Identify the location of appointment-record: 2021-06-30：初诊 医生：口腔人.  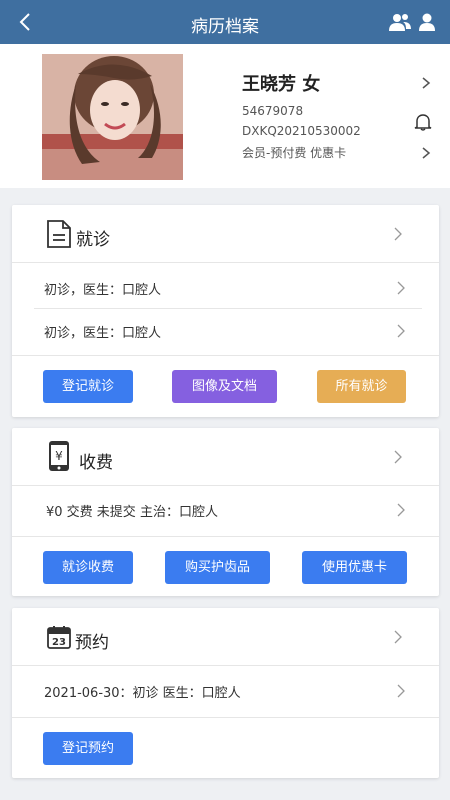
(225, 691).